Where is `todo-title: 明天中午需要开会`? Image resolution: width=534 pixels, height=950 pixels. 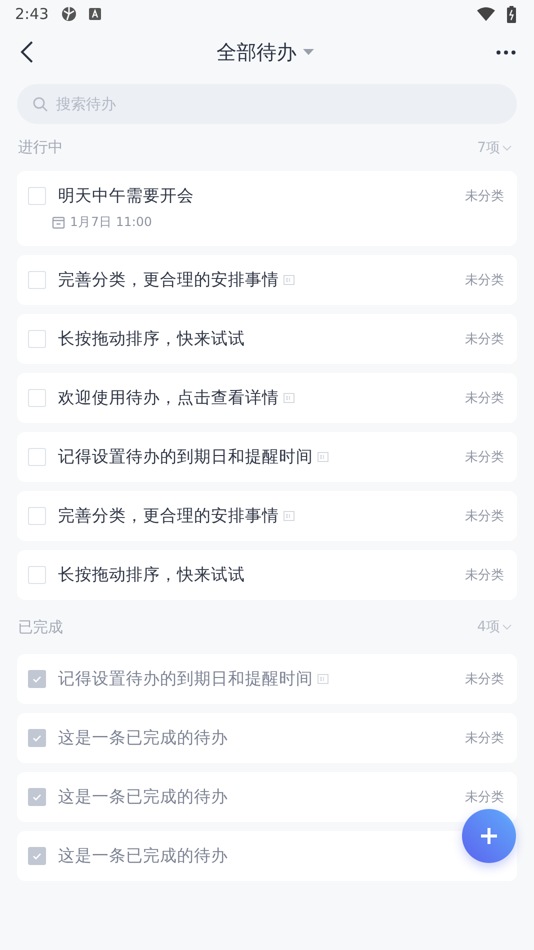 todo-title: 明天中午需要开会 is located at coordinates (126, 196).